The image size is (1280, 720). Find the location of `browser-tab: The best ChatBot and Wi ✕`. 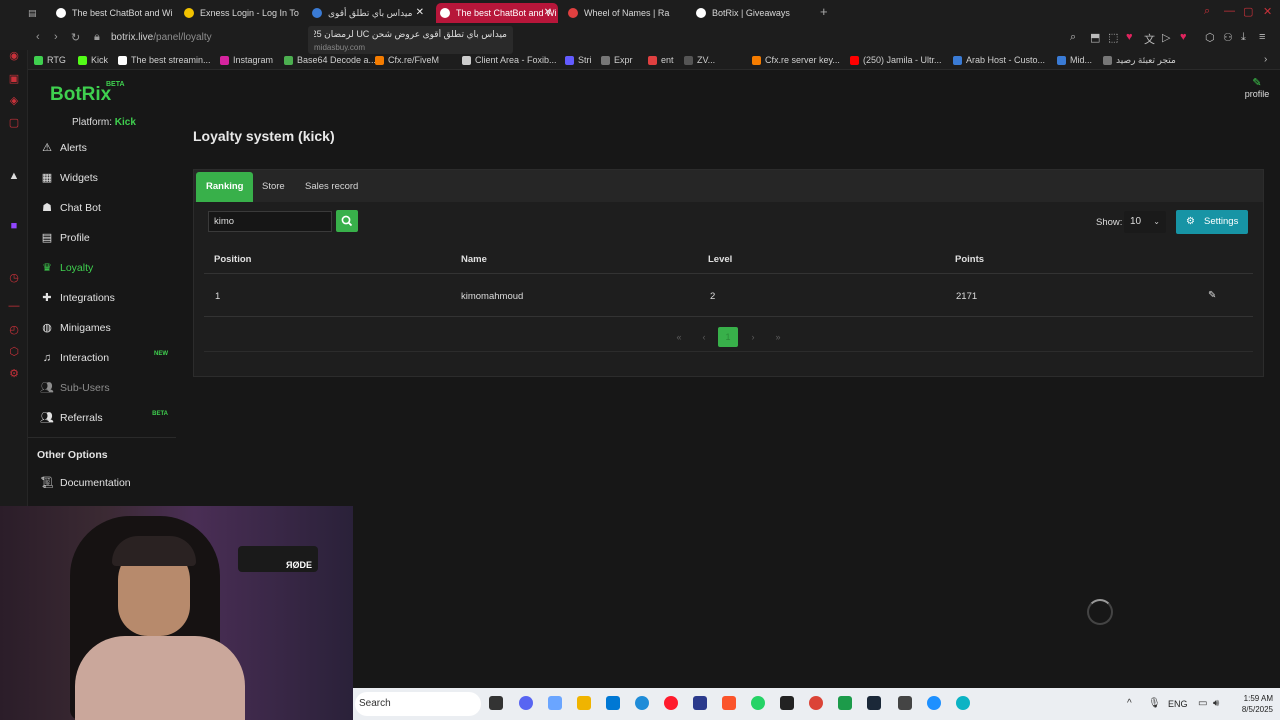

browser-tab: The best ChatBot and Wi ✕ is located at coordinates (497, 13).